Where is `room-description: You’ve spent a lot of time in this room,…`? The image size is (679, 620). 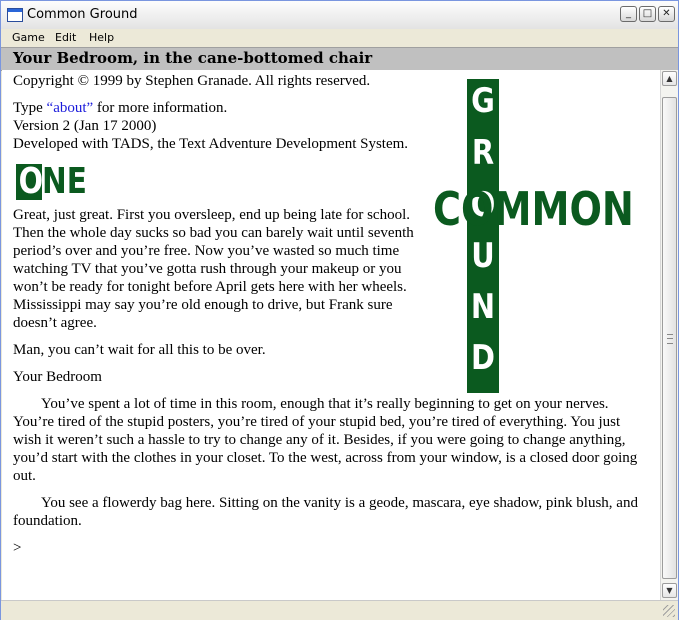 room-description: You’ve spent a lot of time in this room,… is located at coordinates (325, 440).